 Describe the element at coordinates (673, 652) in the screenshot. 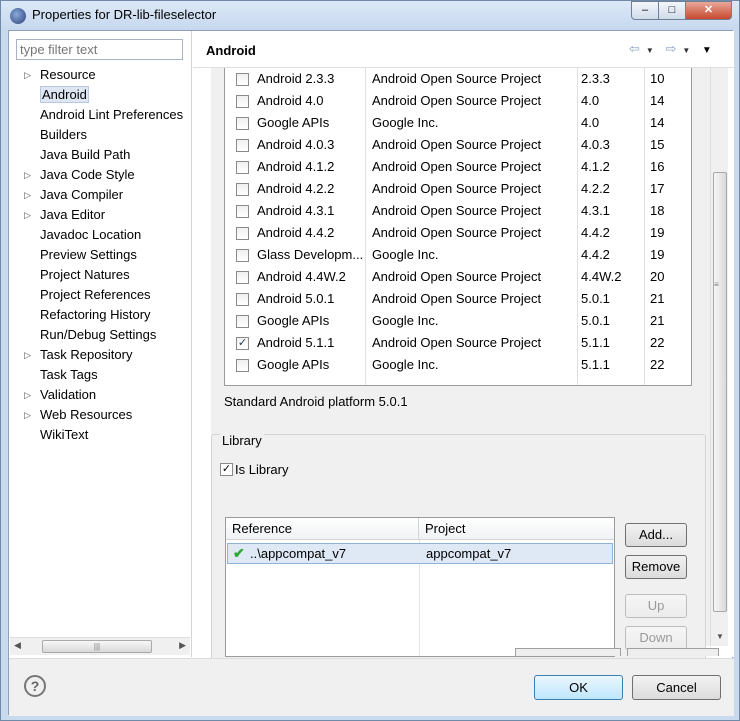

I see `apply-button` at that location.